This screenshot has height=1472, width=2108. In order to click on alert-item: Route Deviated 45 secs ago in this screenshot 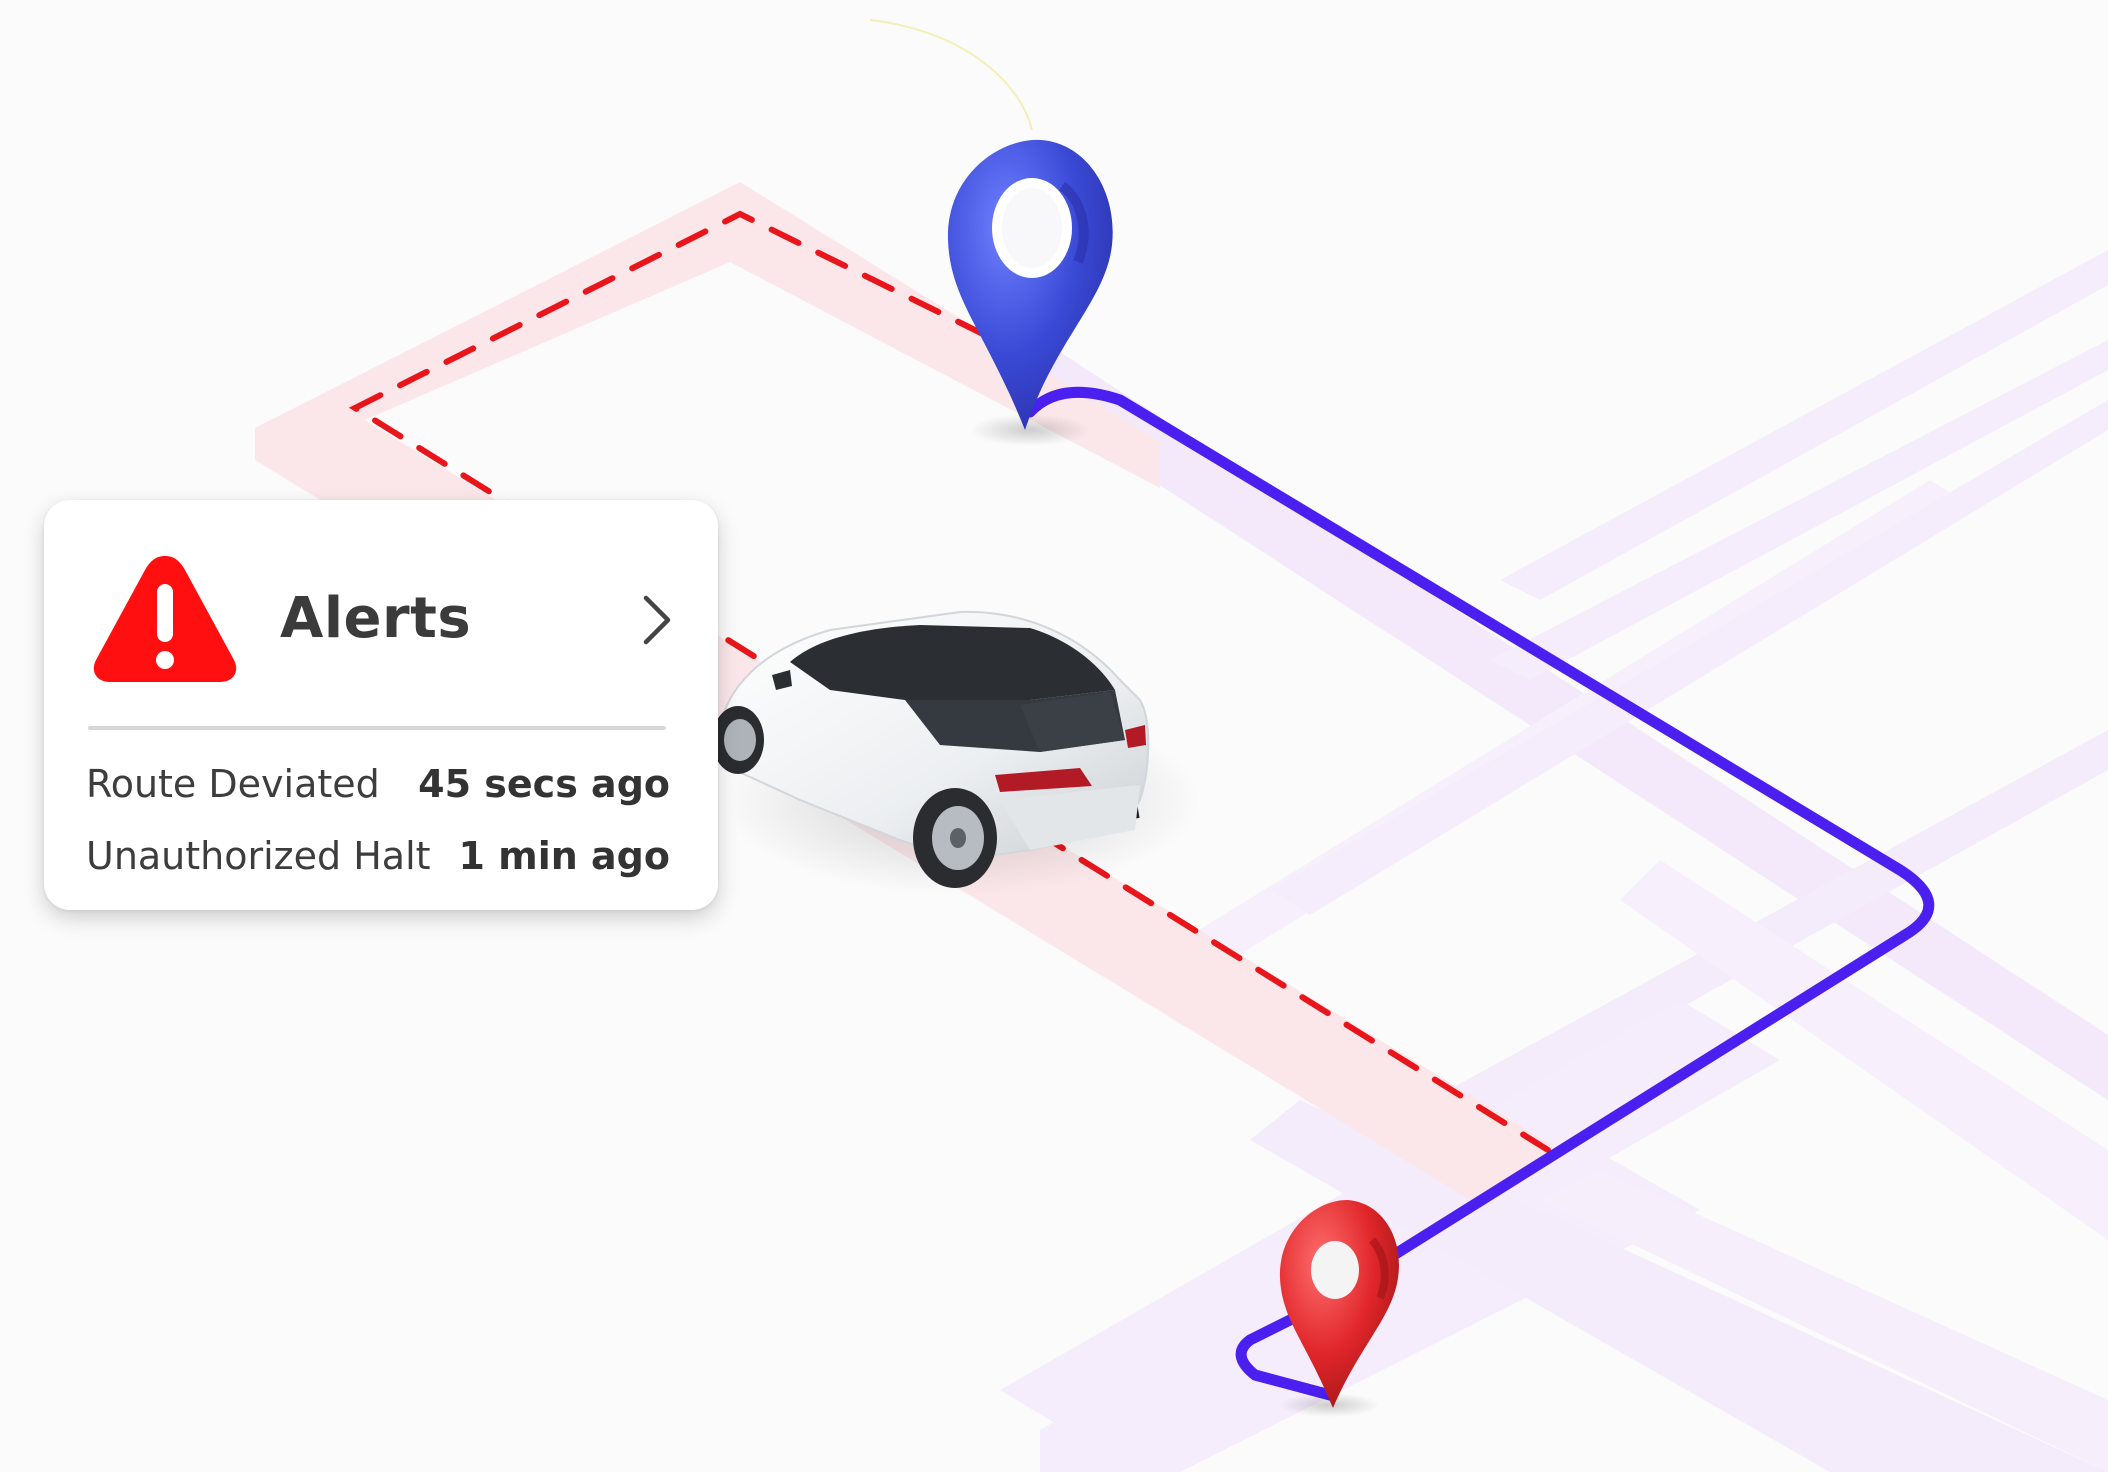, I will do `click(378, 784)`.